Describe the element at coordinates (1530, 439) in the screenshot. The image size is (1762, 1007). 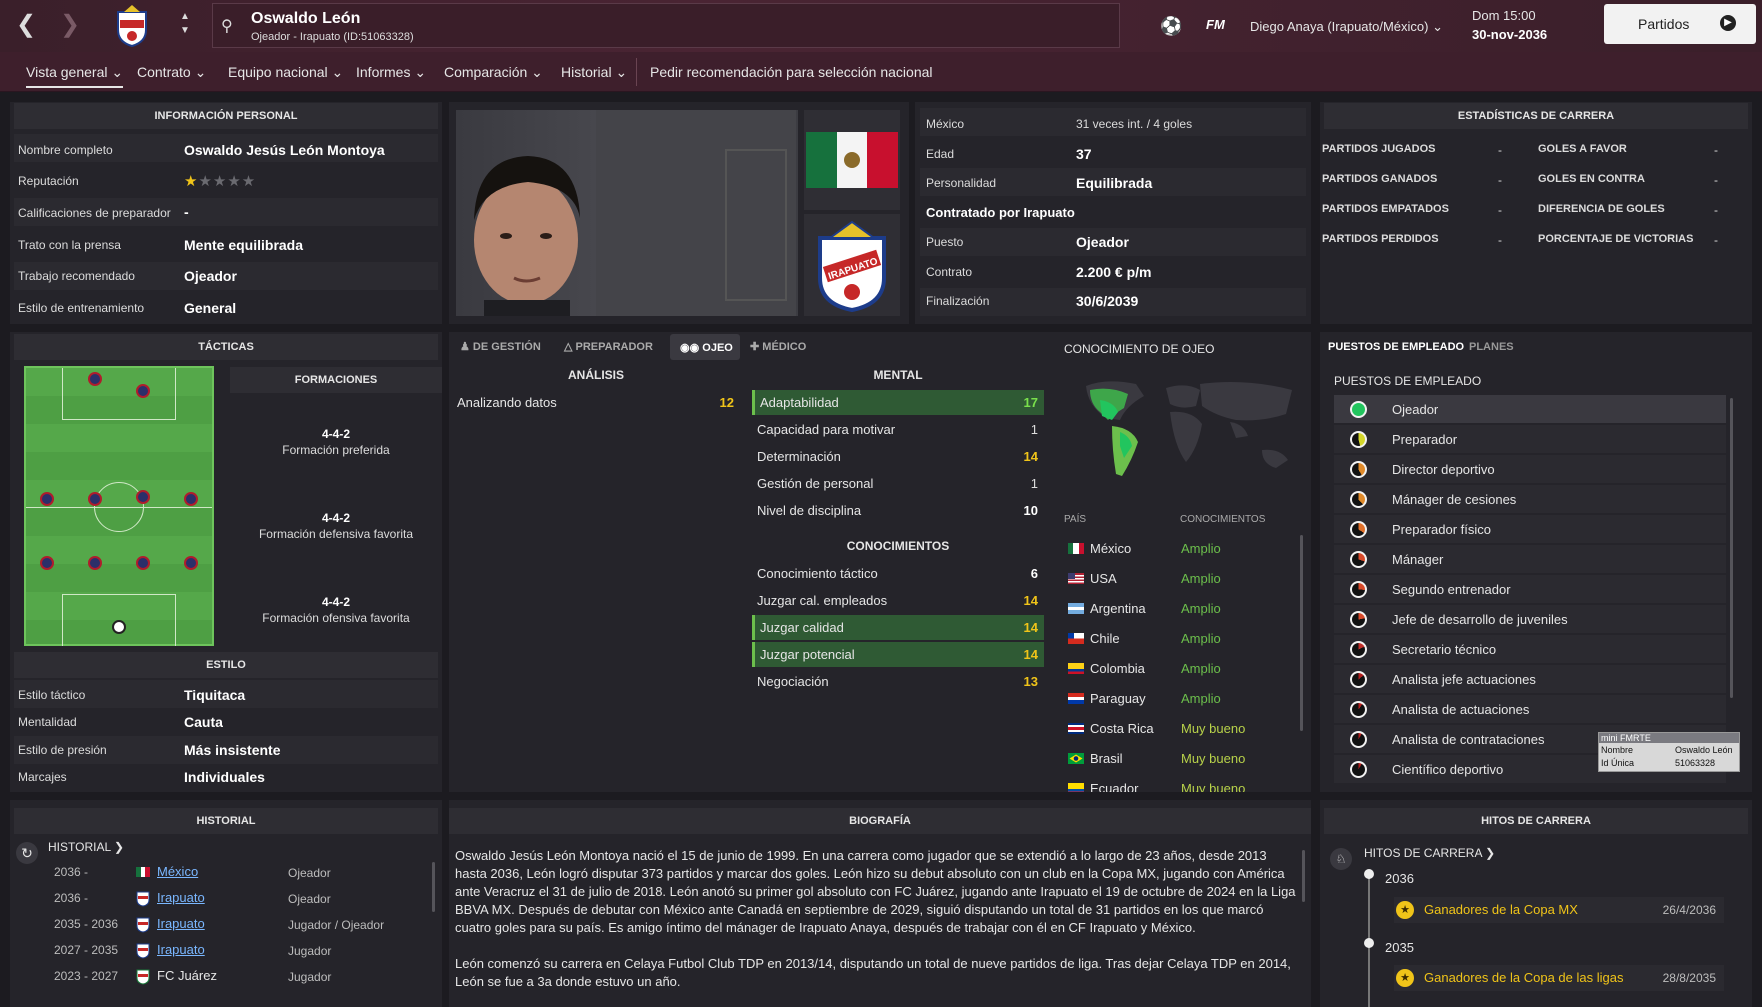
I see `job-row: Preparador` at that location.